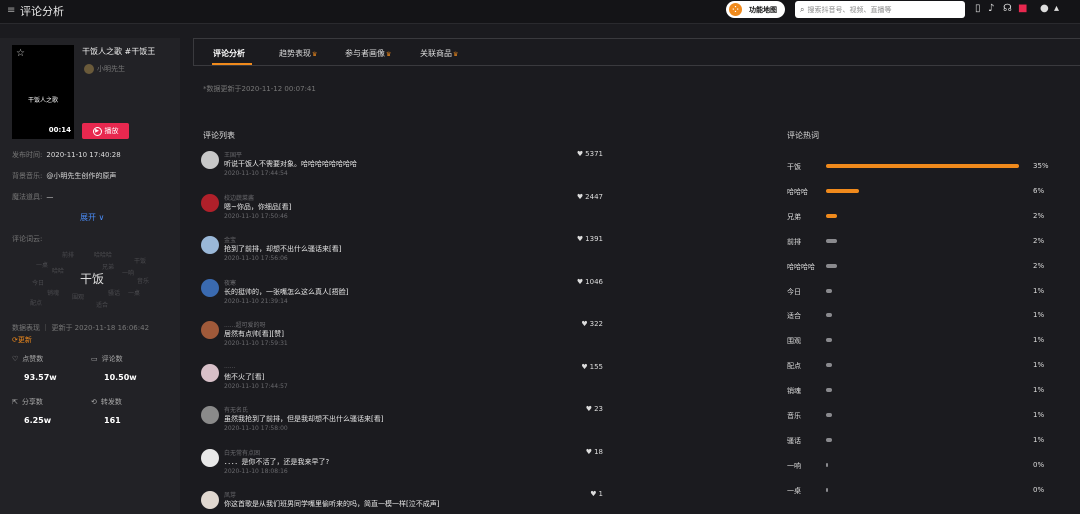 The height and width of the screenshot is (514, 1080). Describe the element at coordinates (33, 359) in the screenshot. I see `likes-label: 点赞数` at that location.